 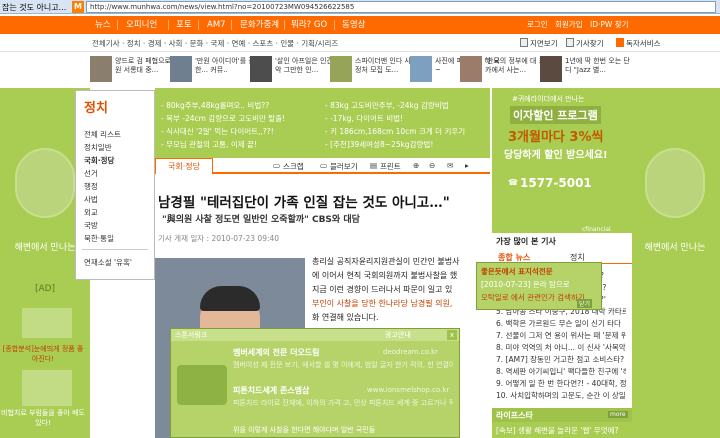 What do you see at coordinates (184, 25) in the screenshot?
I see `nav-photo: 포토` at bounding box center [184, 25].